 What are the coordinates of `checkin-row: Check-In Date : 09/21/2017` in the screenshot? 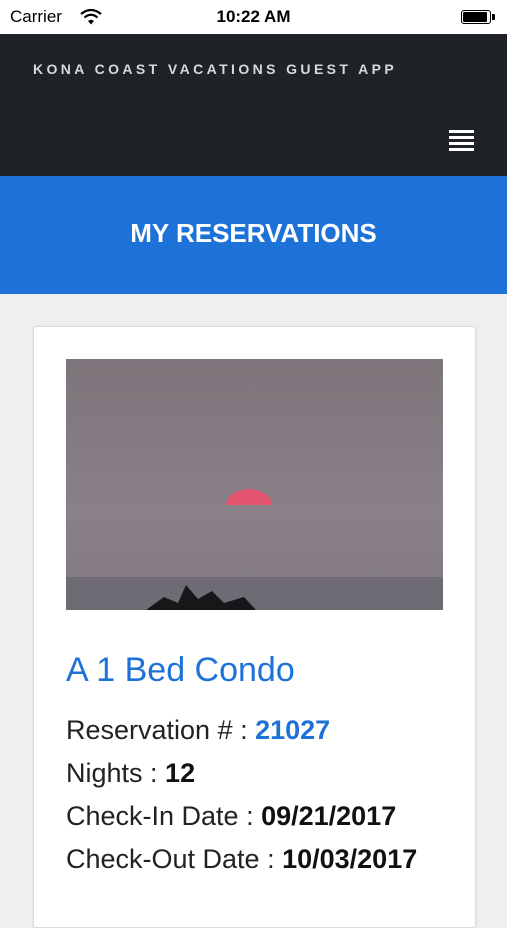 It's located at (231, 816).